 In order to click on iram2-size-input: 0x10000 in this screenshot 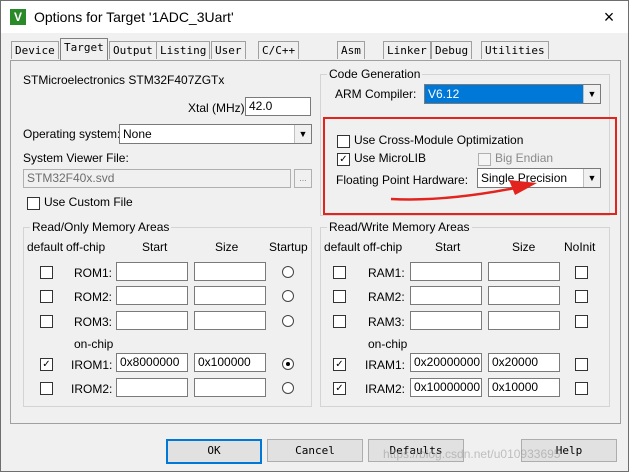, I will do `click(524, 387)`.